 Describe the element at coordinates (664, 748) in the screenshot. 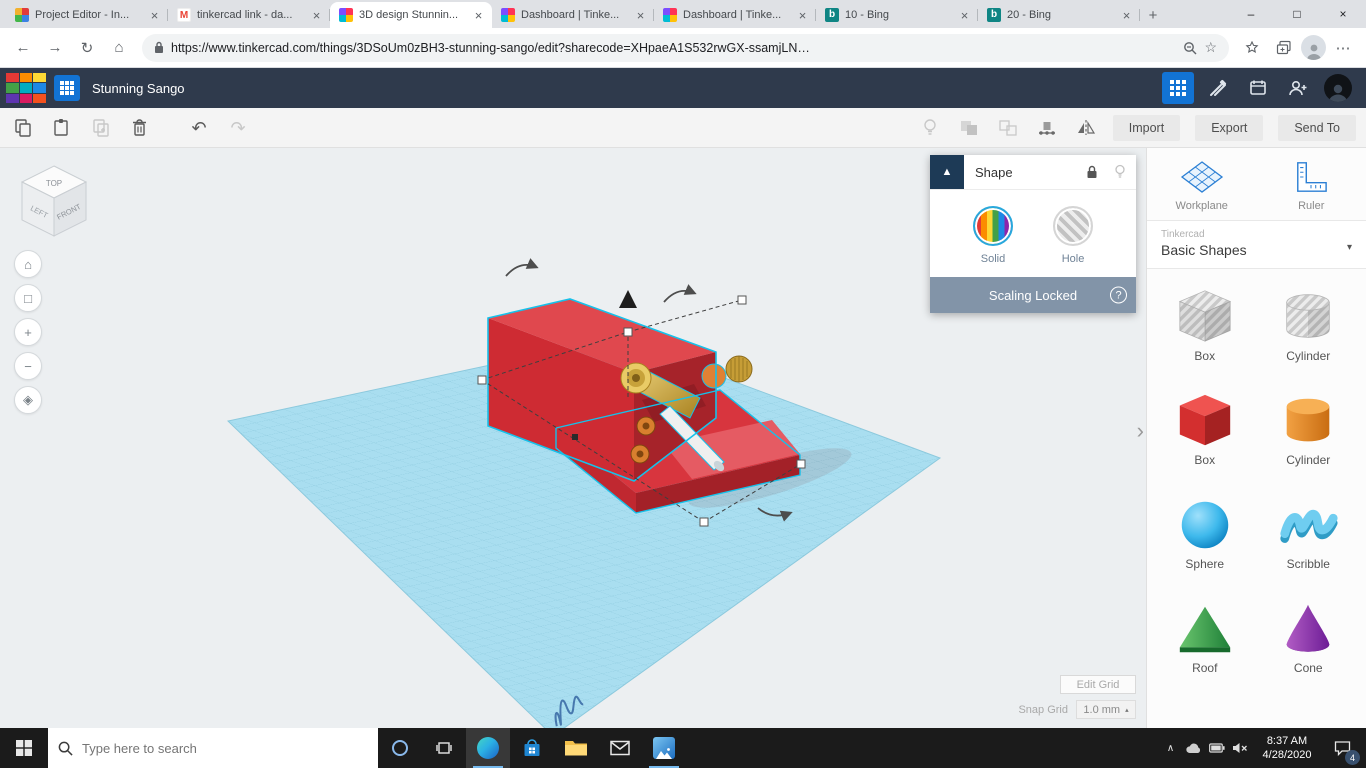

I see `photos-taskbar-button` at that location.